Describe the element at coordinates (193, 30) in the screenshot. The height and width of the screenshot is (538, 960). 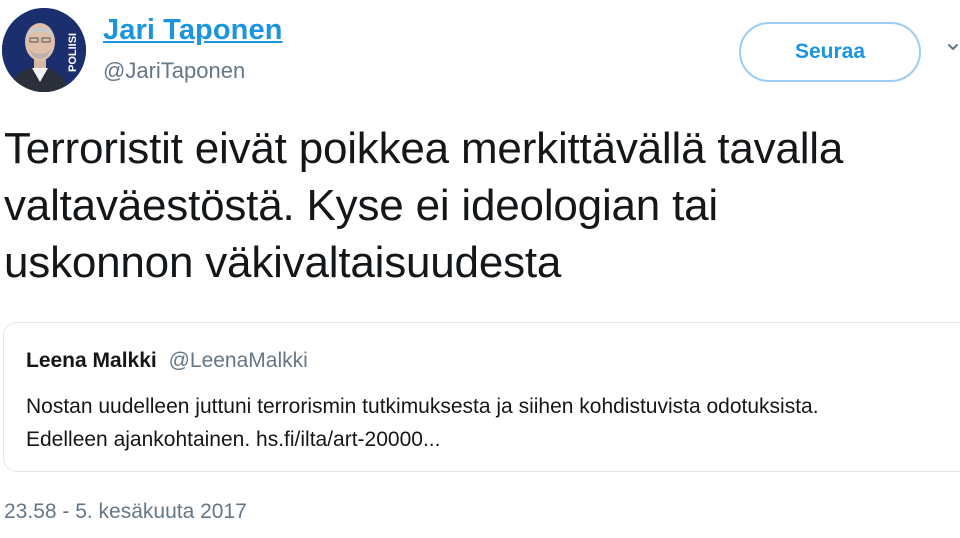
I see `author-name-link: Jari Taponen` at that location.